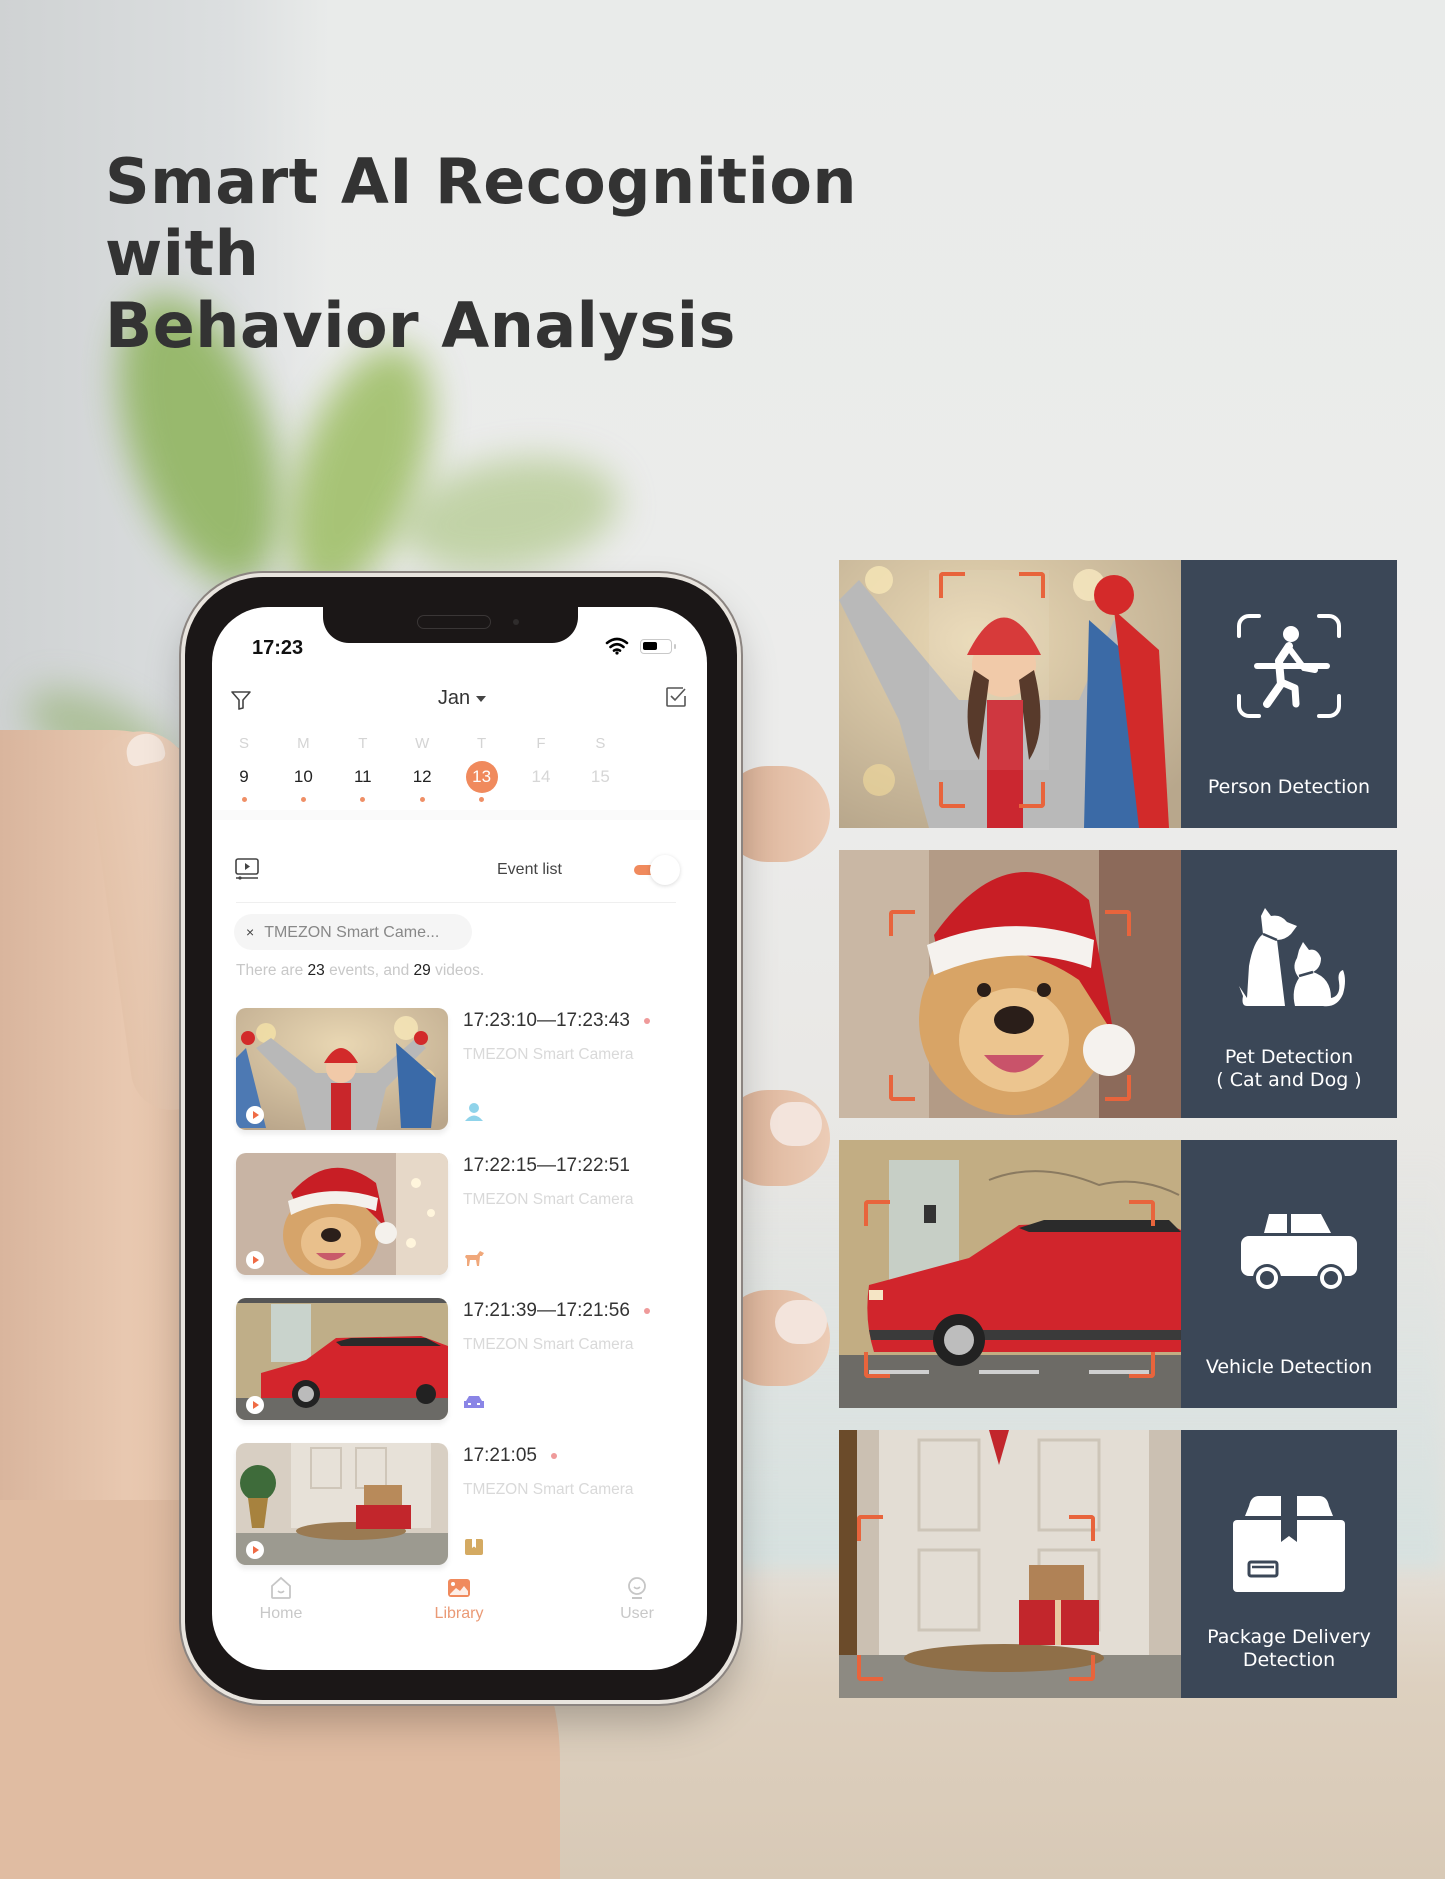 The height and width of the screenshot is (1879, 1445). I want to click on calendar-day: F 14, so click(541, 763).